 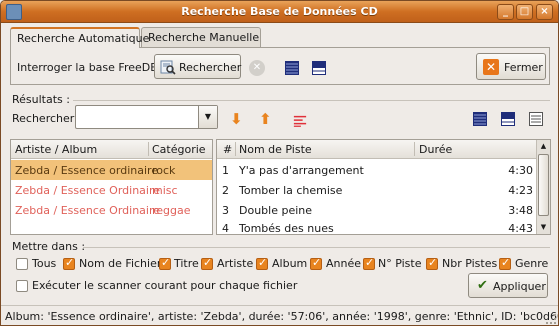 What do you see at coordinates (520, 210) in the screenshot?
I see `track-duration: 3:48` at bounding box center [520, 210].